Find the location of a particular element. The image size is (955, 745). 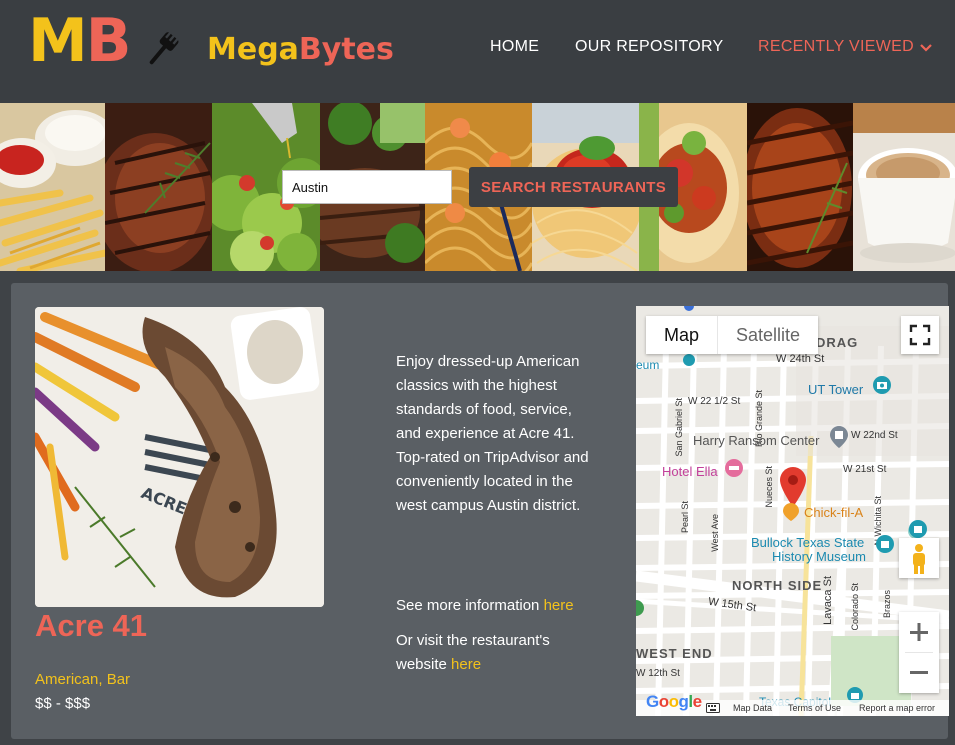

map-label-san-gabriel: San Gabriel St is located at coordinates (679, 427).